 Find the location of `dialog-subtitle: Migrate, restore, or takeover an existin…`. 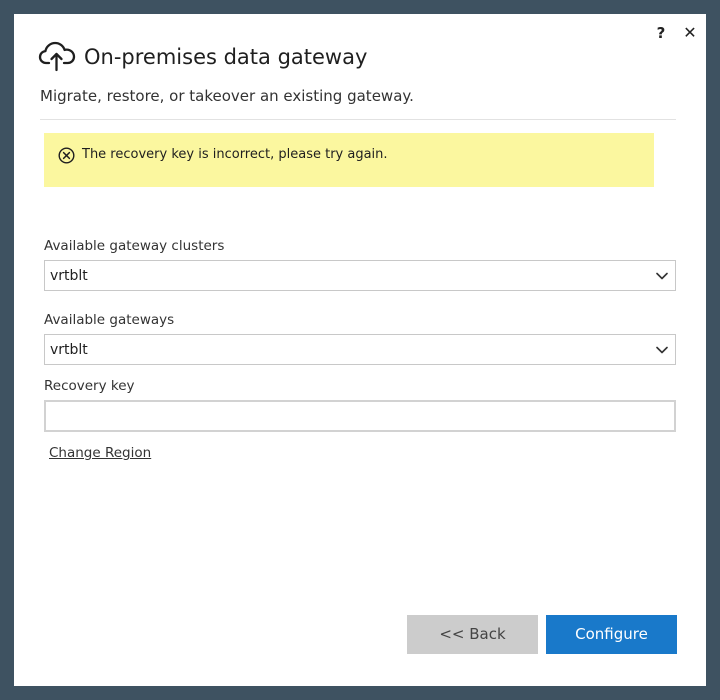

dialog-subtitle: Migrate, restore, or takeover an existin… is located at coordinates (227, 96).